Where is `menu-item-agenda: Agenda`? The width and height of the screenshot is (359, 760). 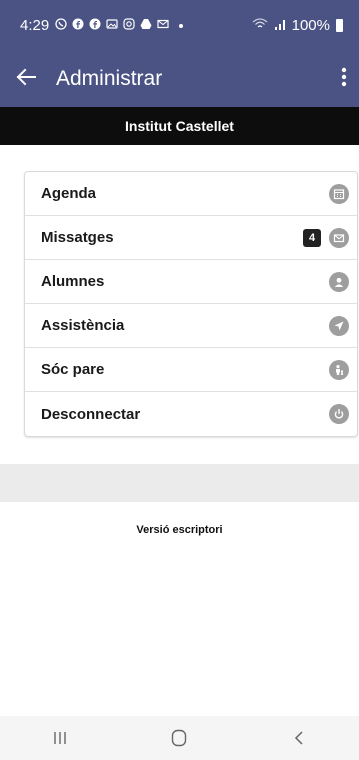 menu-item-agenda: Agenda is located at coordinates (191, 194).